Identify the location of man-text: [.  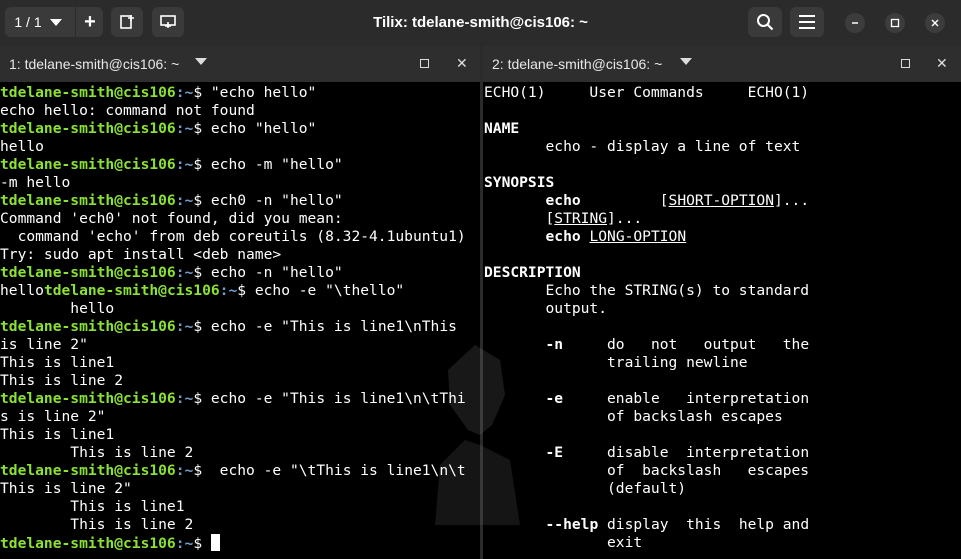
(624, 200).